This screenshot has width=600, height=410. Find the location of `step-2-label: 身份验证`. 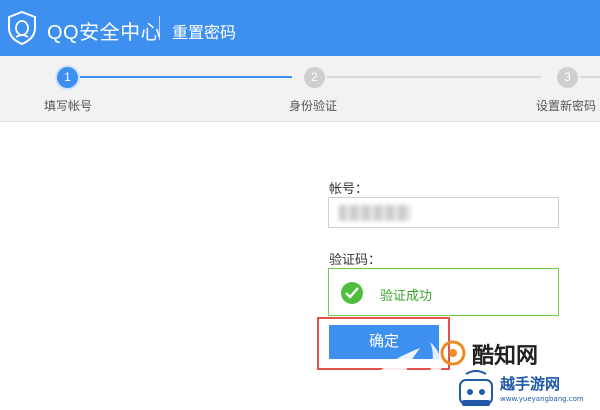

step-2-label: 身份验证 is located at coordinates (313, 106).